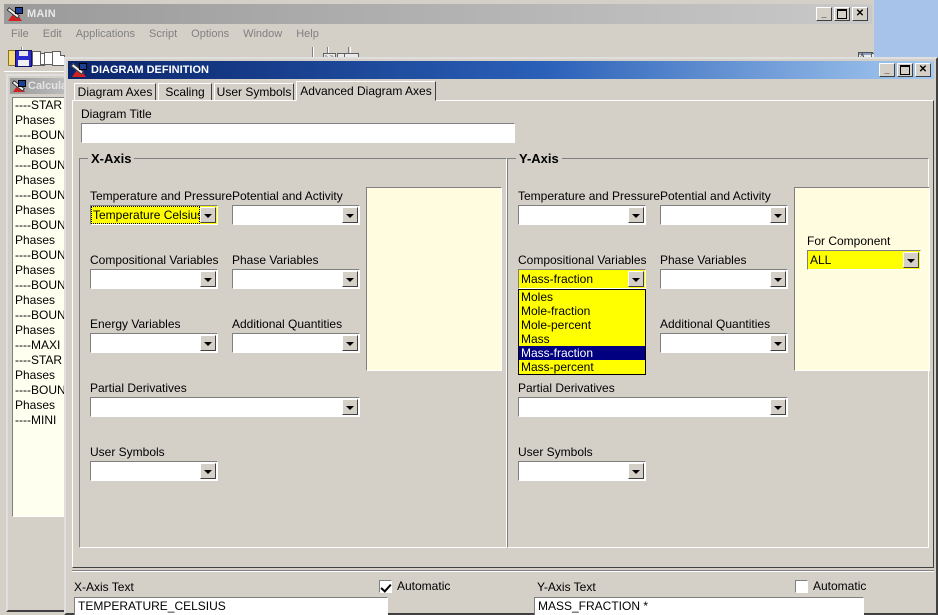 Image resolution: width=938 pixels, height=615 pixels. What do you see at coordinates (296, 279) in the screenshot?
I see `x-phase-variables-combo` at bounding box center [296, 279].